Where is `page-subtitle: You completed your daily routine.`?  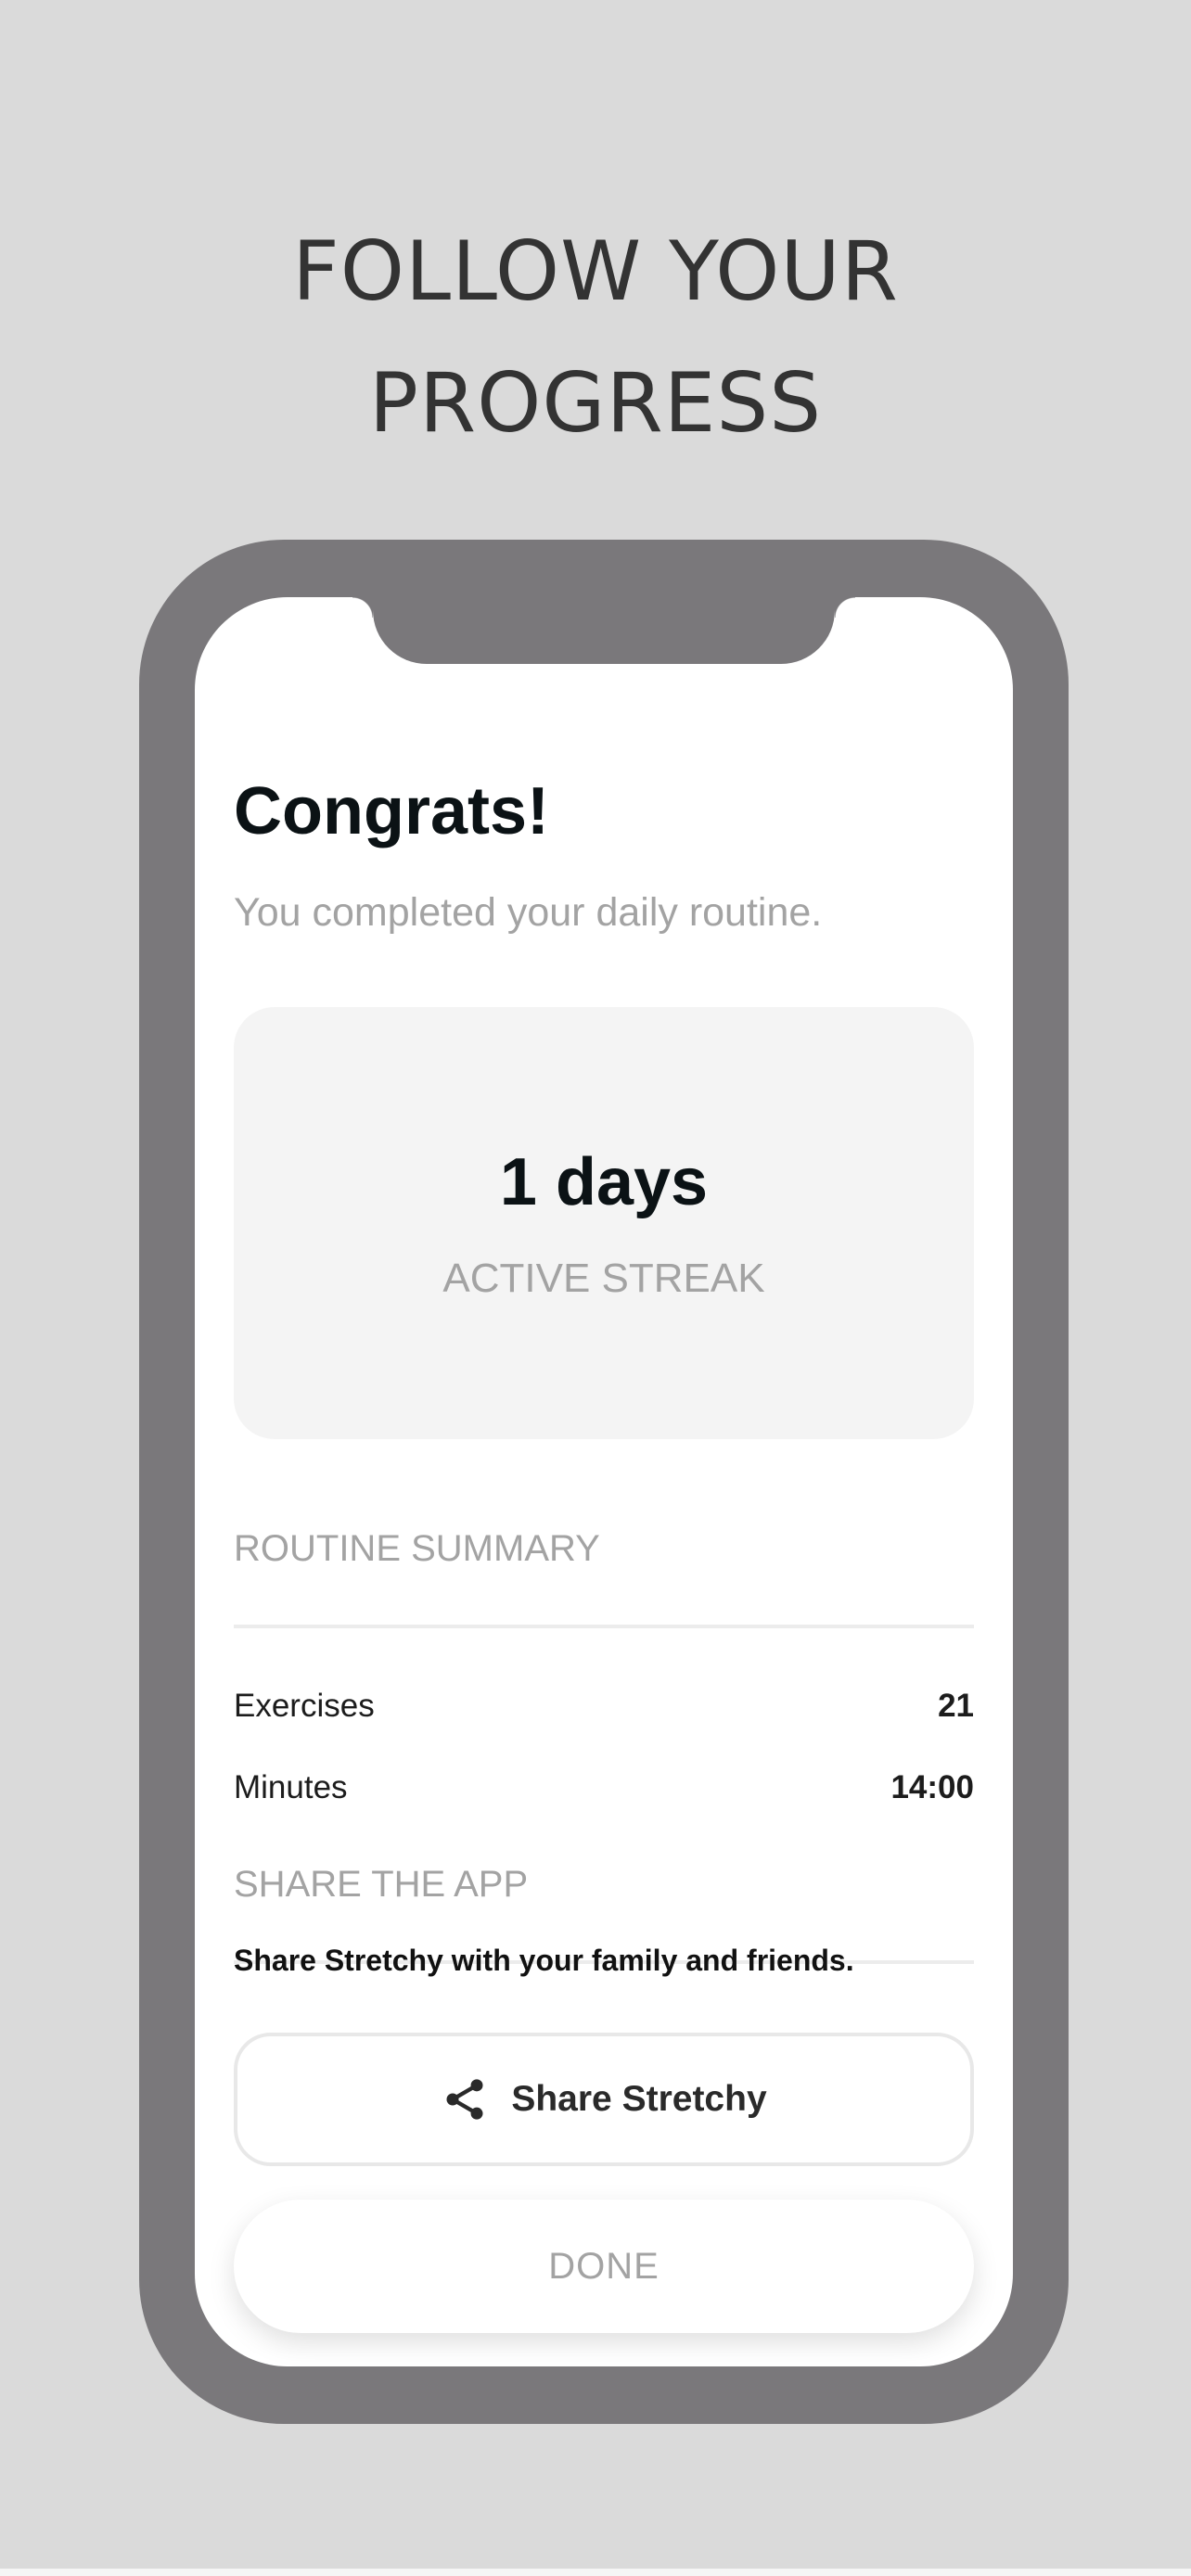
page-subtitle: You completed your daily routine. is located at coordinates (528, 913).